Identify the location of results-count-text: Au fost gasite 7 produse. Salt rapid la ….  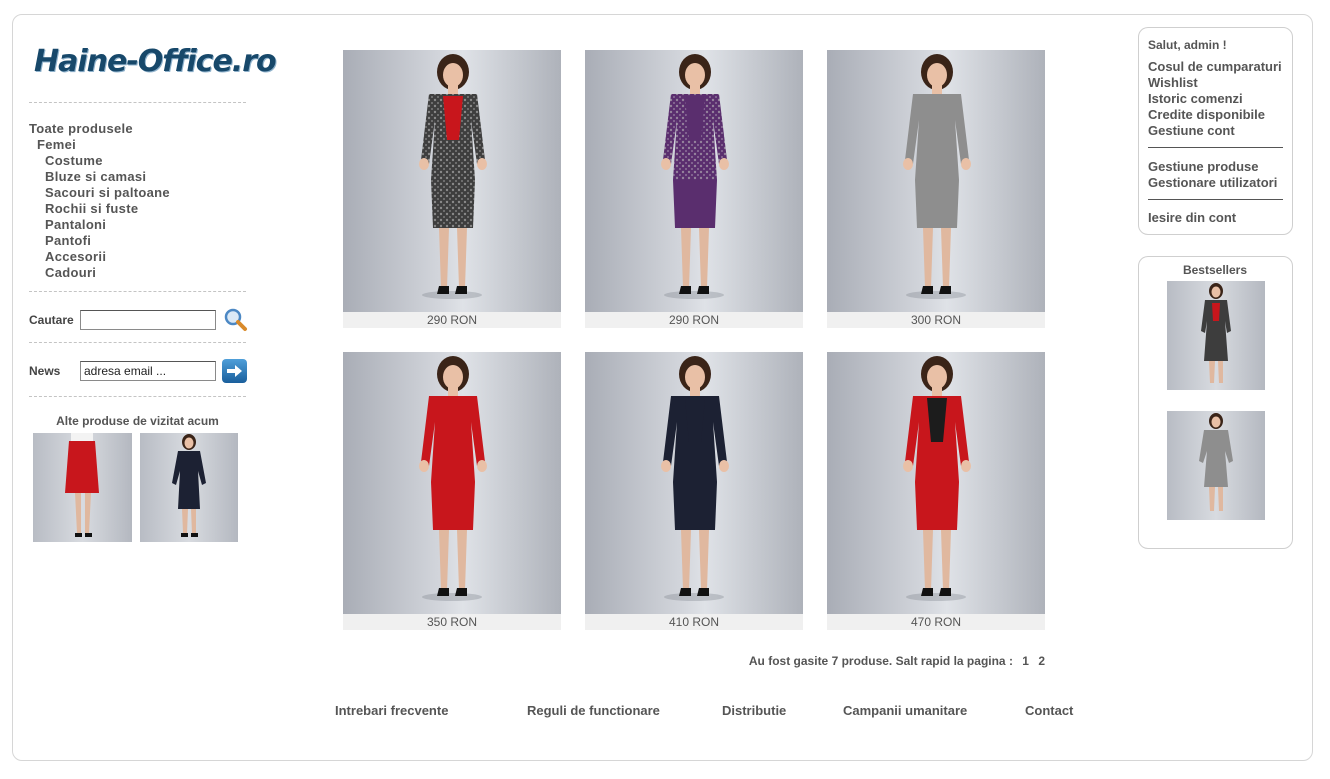
(880, 661).